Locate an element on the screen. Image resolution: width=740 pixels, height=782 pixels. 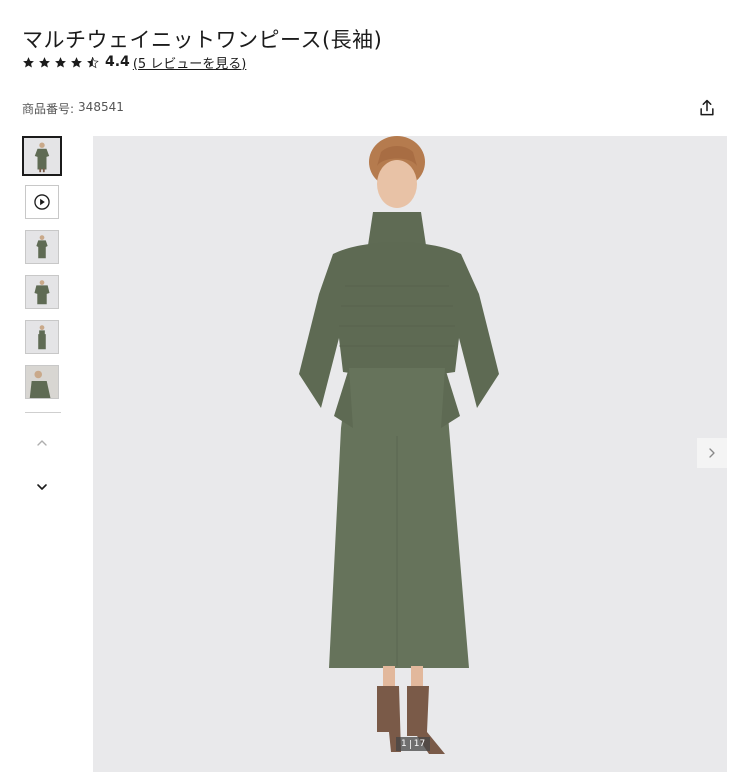
chevron-down-icon is located at coordinates (42, 487).